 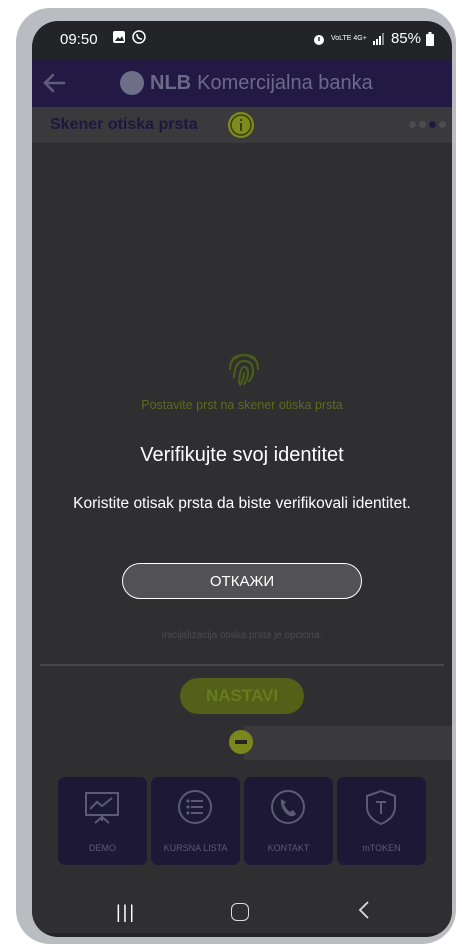 I want to click on system-nav-bar: |||, so click(x=242, y=912).